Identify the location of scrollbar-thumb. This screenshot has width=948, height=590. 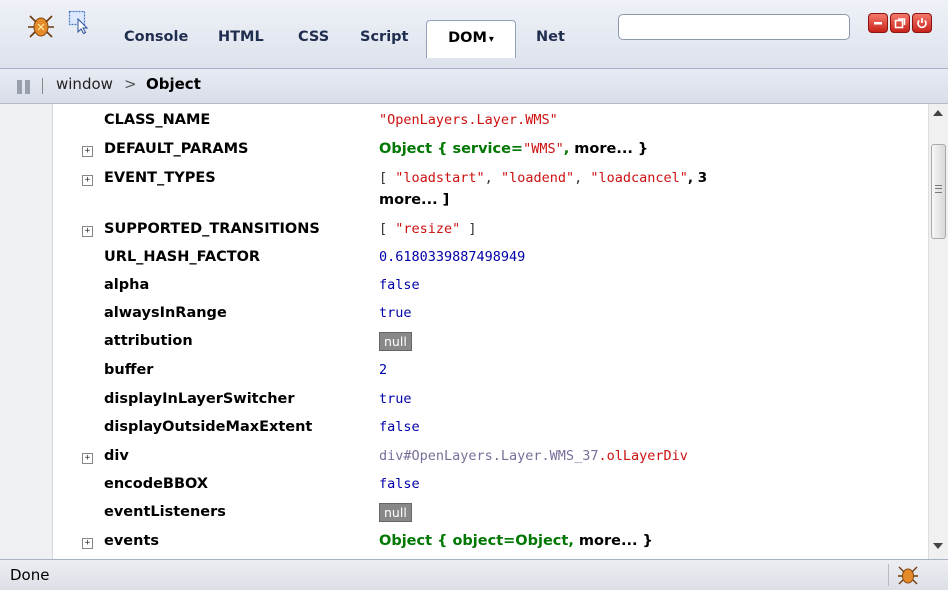
(938, 191).